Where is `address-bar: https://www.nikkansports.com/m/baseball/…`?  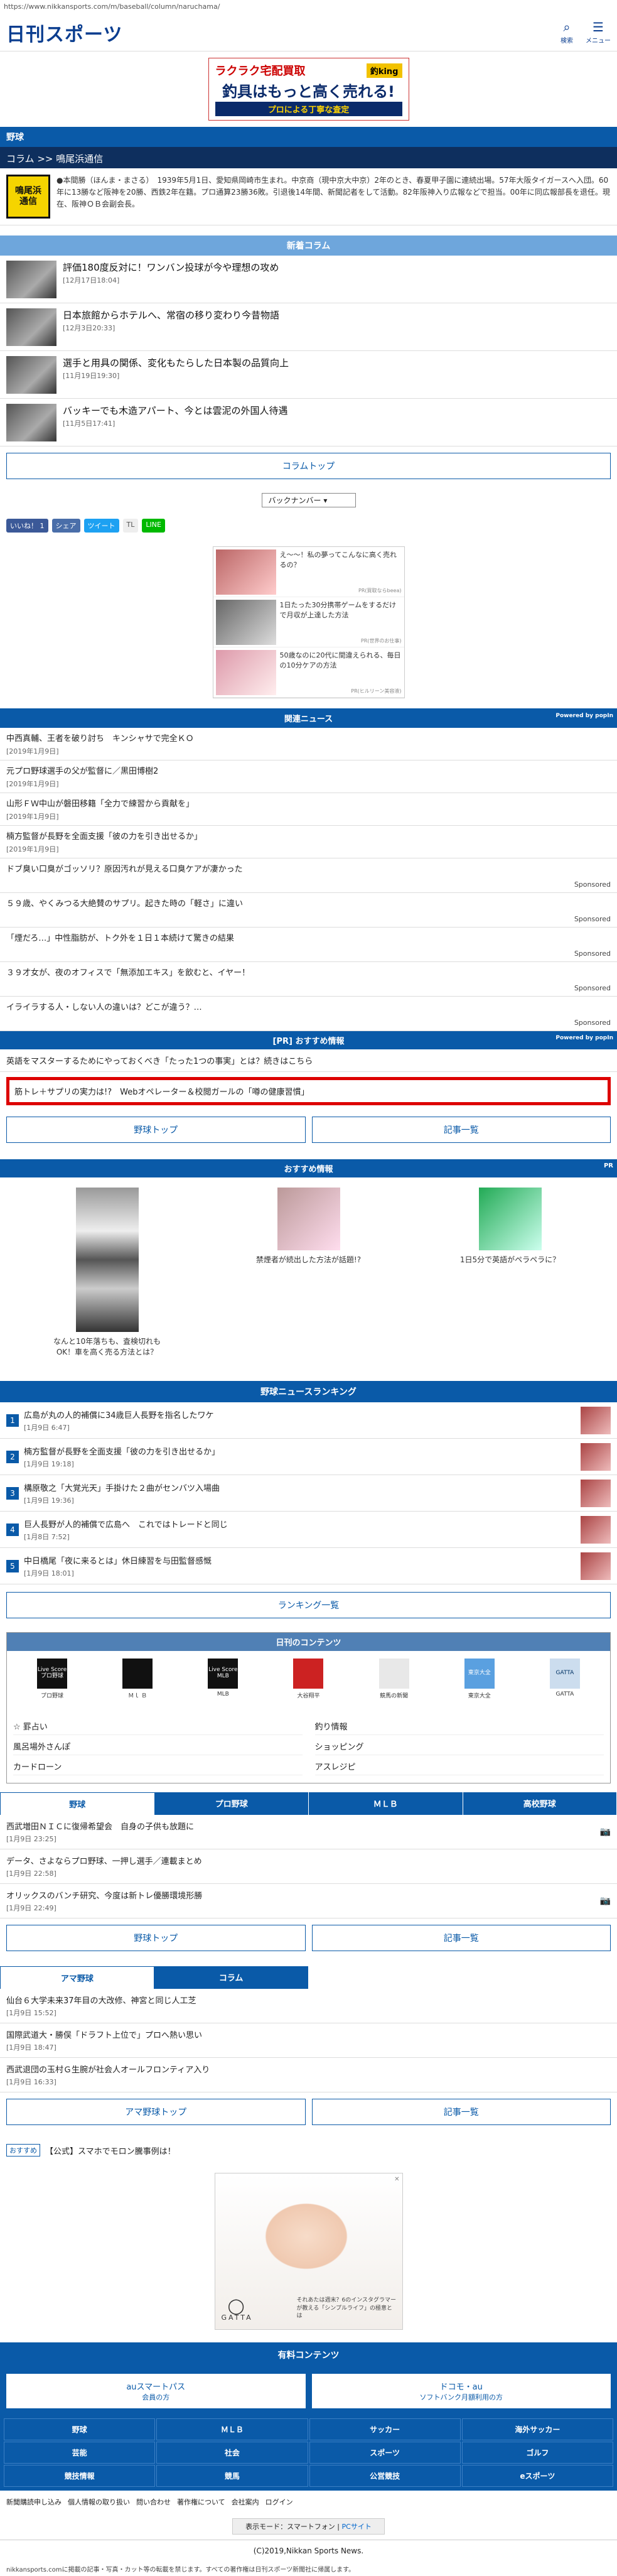
address-bar: https://www.nikkansports.com/m/baseball/… is located at coordinates (308, 7).